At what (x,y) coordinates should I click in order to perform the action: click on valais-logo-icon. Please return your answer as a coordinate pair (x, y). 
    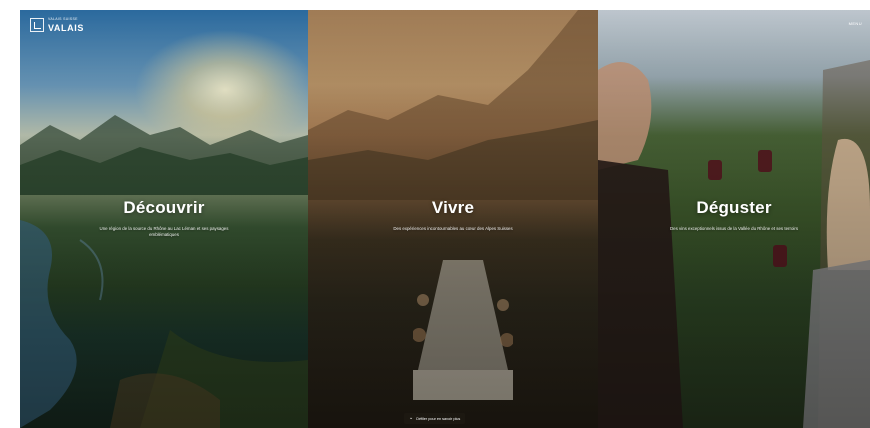
    Looking at the image, I should click on (37, 25).